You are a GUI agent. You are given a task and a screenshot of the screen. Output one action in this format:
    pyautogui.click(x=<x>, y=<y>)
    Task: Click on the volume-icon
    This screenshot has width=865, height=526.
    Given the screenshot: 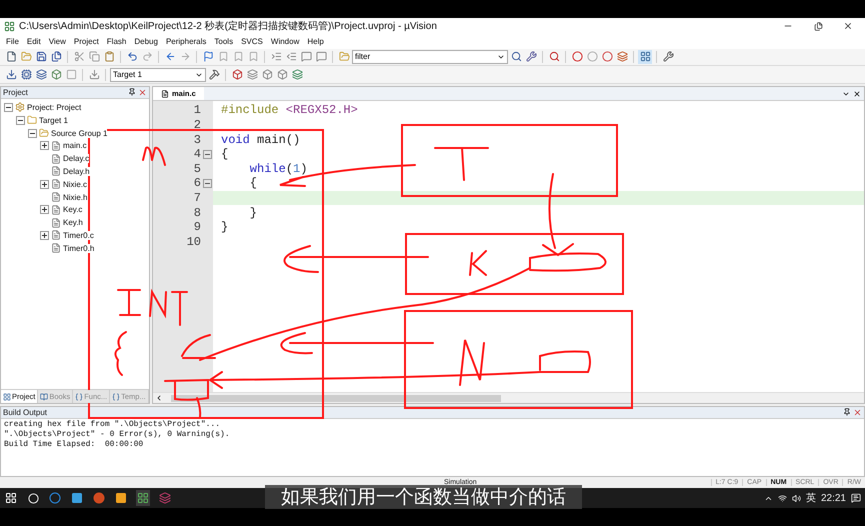 What is the action you would take?
    pyautogui.click(x=796, y=498)
    